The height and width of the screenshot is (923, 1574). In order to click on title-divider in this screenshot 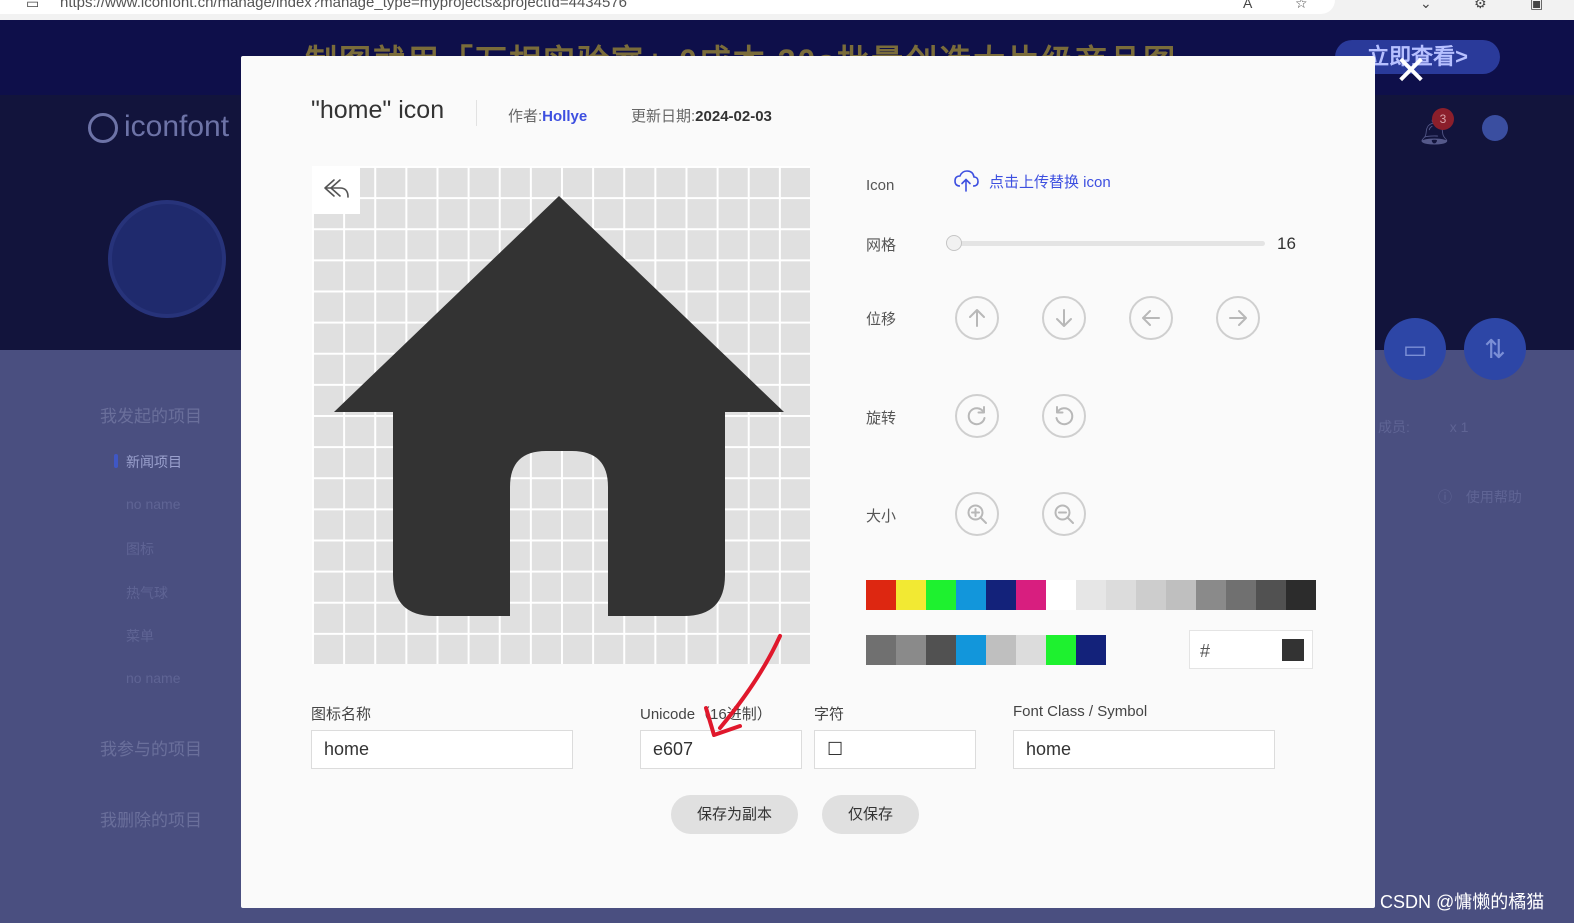, I will do `click(476, 113)`.